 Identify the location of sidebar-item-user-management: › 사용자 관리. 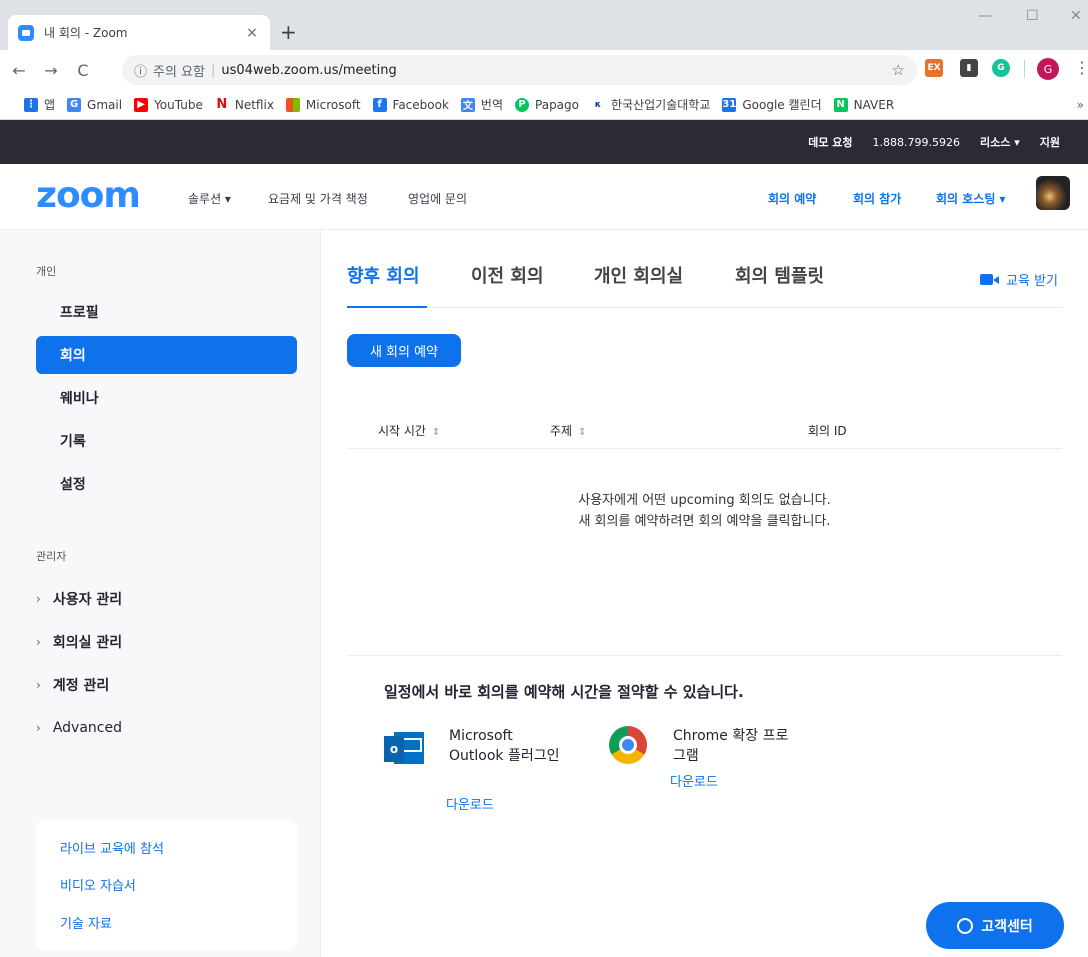
(79, 599).